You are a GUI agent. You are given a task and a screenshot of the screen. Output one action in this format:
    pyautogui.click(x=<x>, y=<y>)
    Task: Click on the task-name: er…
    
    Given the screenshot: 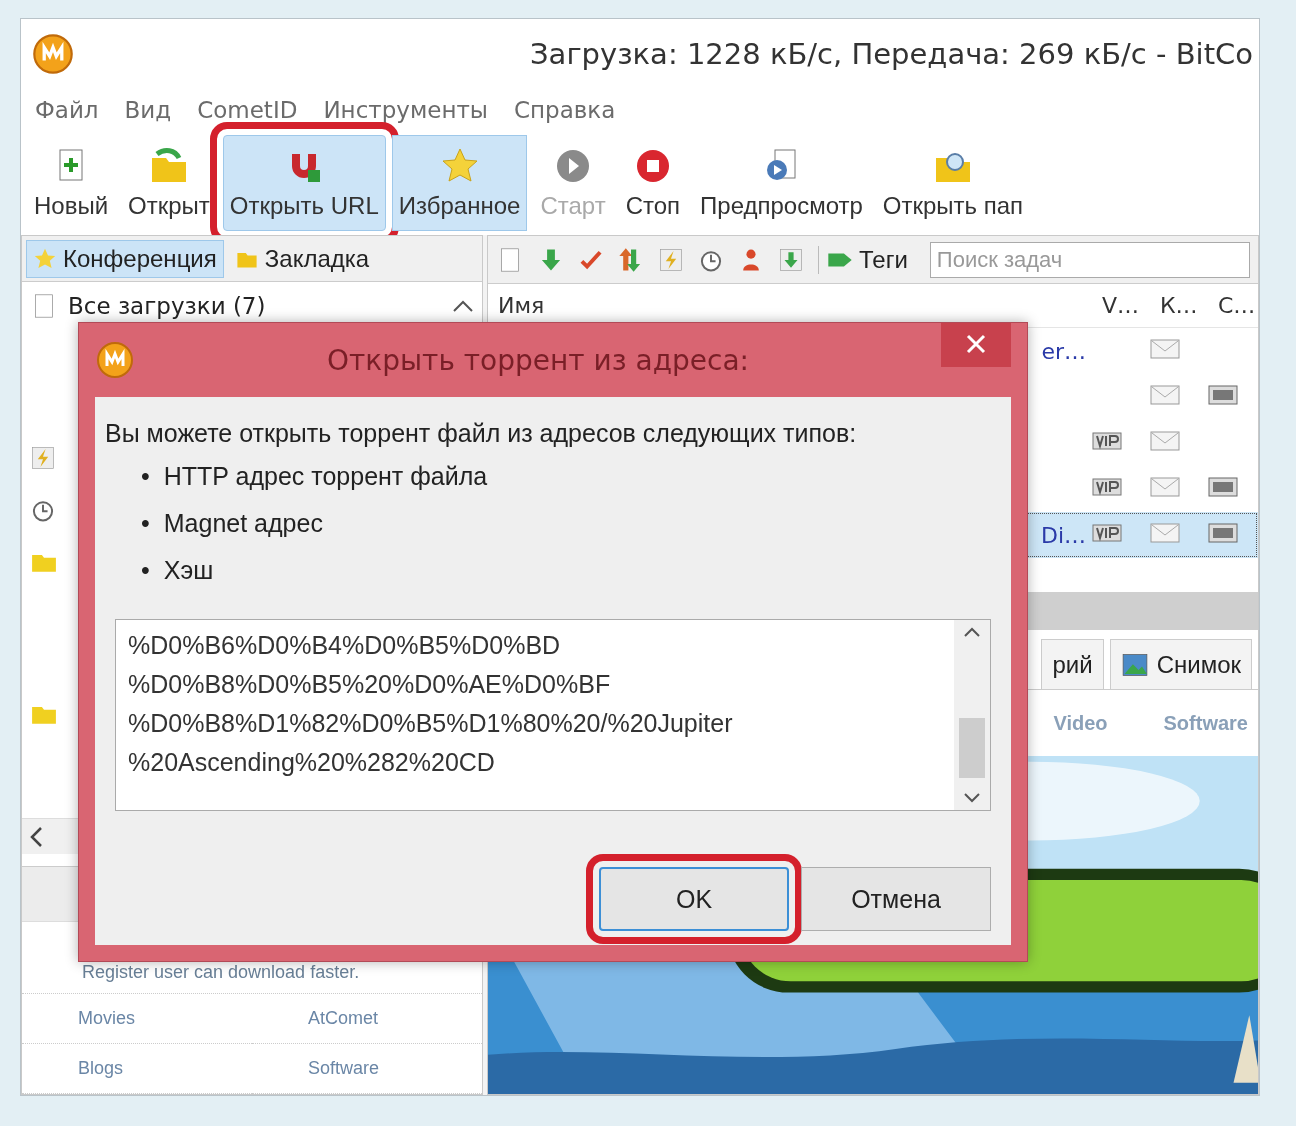 What is the action you would take?
    pyautogui.click(x=1063, y=351)
    